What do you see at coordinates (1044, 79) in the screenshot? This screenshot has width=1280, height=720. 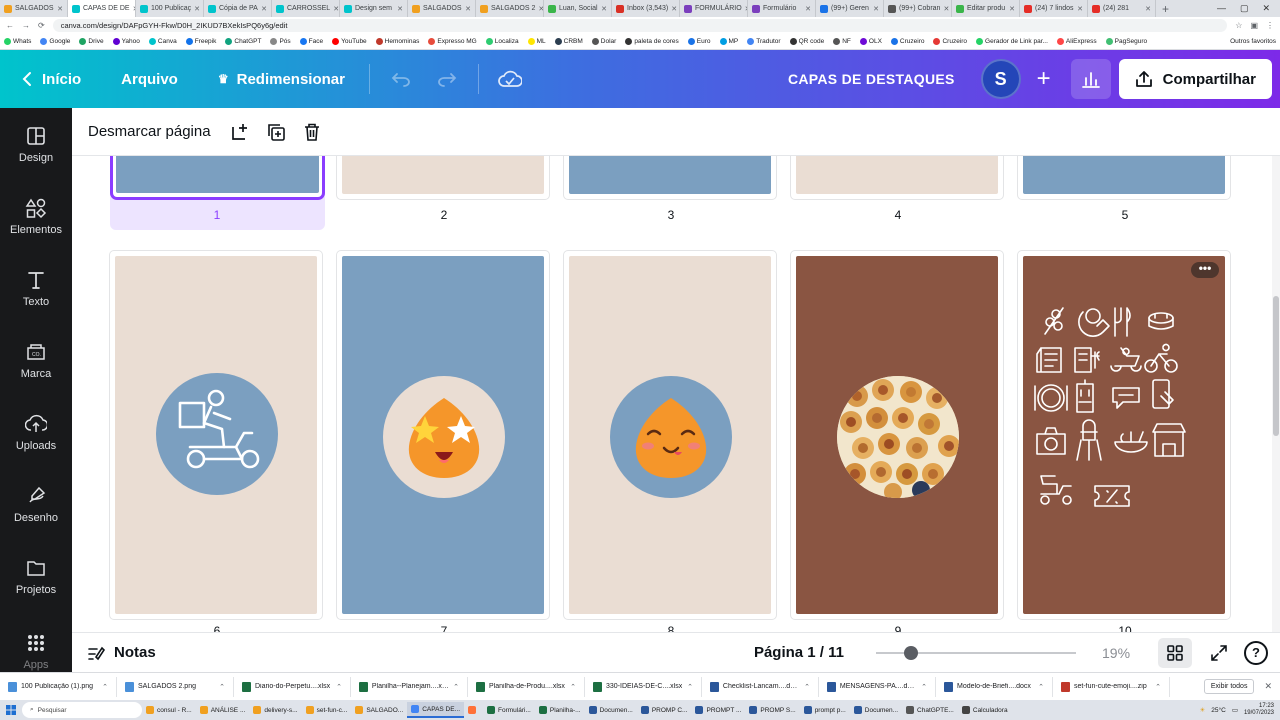 I see `add-collaborator-button: +` at bounding box center [1044, 79].